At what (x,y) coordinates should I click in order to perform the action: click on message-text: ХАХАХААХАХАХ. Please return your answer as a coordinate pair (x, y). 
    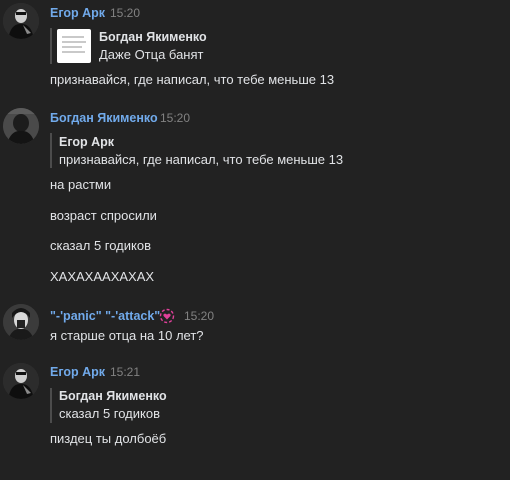
    Looking at the image, I should click on (102, 276).